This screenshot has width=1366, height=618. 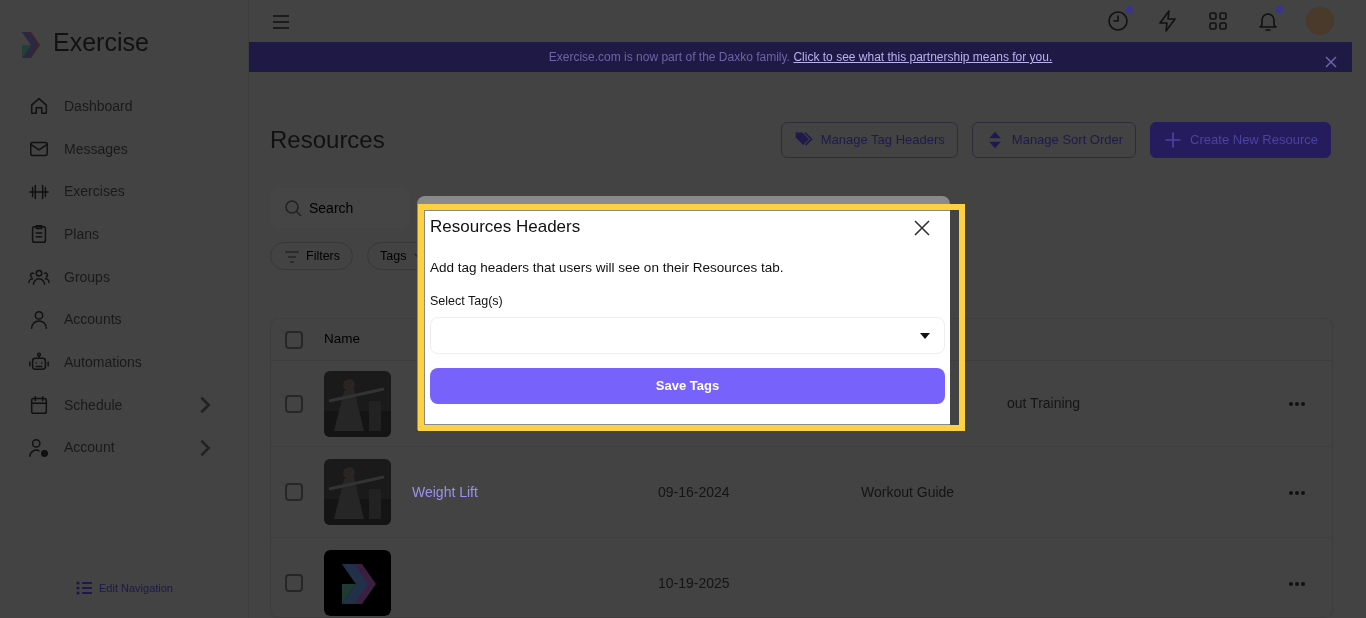 I want to click on select-field, so click(x=687, y=335).